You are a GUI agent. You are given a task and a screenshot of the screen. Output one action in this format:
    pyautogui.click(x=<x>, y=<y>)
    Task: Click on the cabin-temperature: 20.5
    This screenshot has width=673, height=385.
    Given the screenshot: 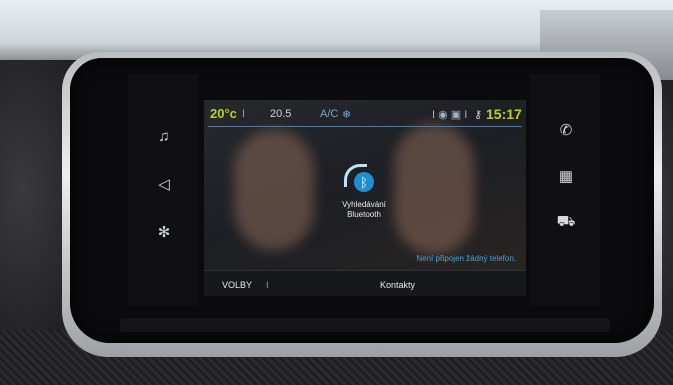 What is the action you would take?
    pyautogui.click(x=280, y=114)
    